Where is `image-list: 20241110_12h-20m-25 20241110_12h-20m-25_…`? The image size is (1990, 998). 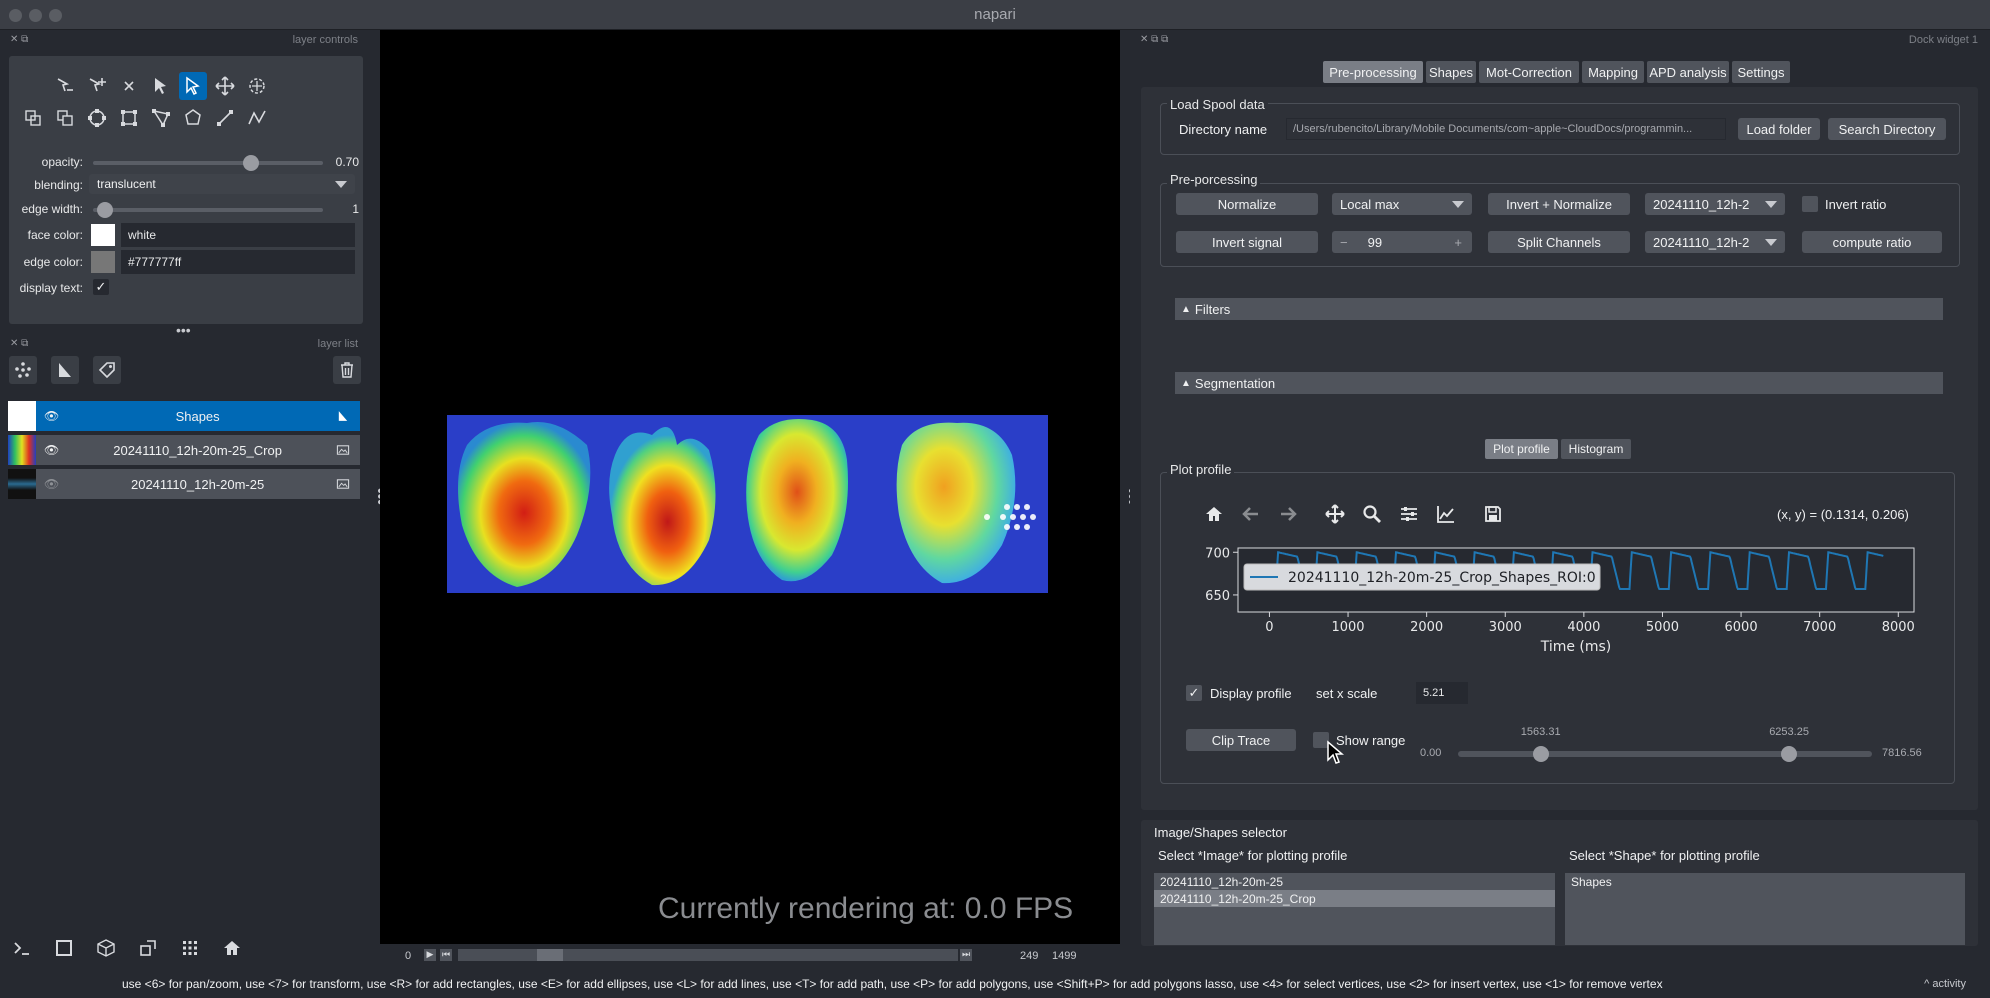 image-list: 20241110_12h-20m-25 20241110_12h-20m-25_… is located at coordinates (1354, 909).